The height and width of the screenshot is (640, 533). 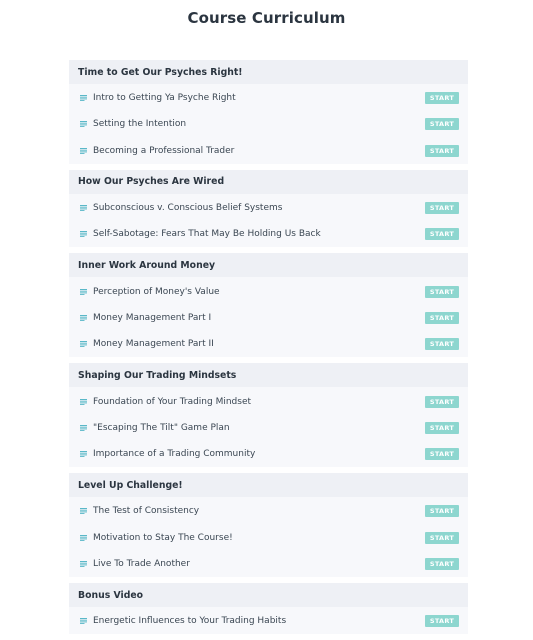 I want to click on lecture-item: Setting the Intention START, so click(x=268, y=124).